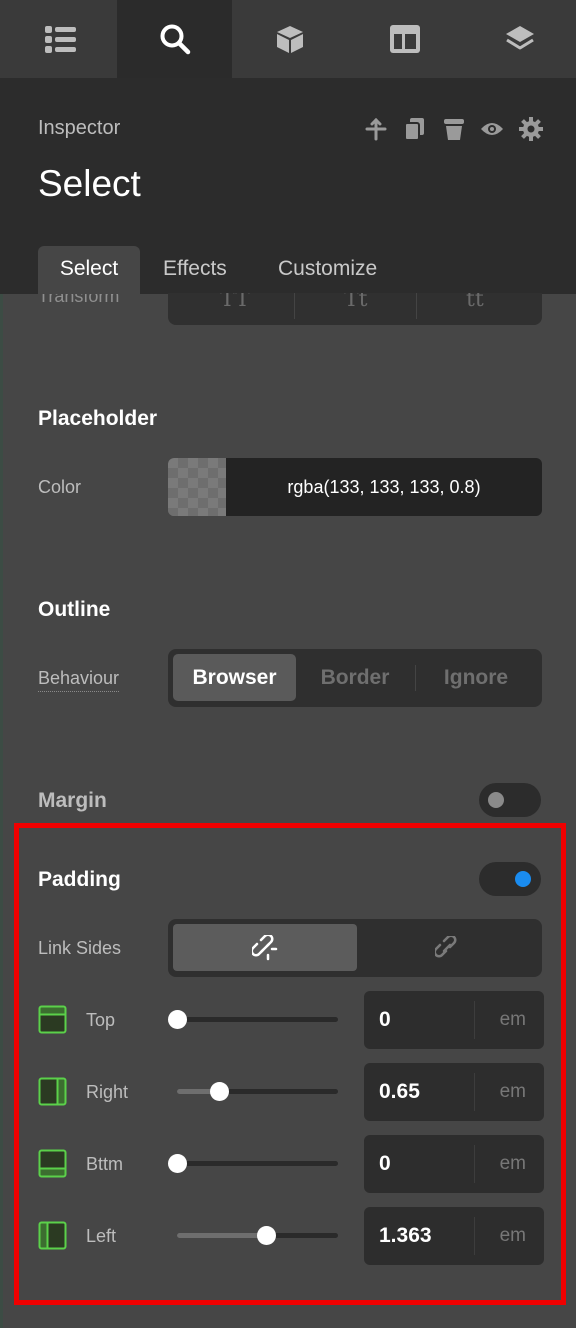  I want to click on header-action-delete, so click(454, 129).